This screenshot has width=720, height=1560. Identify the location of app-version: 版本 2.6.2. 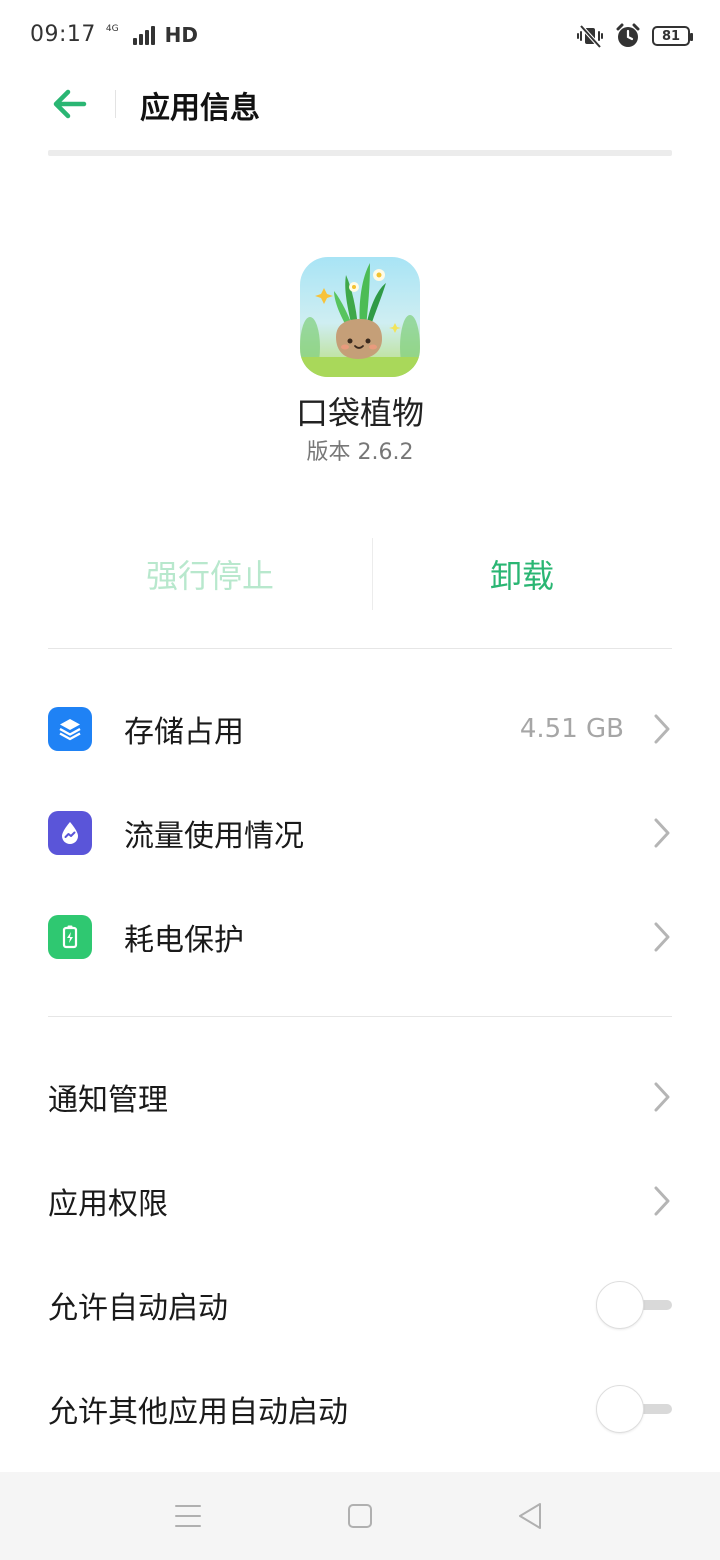
(360, 452).